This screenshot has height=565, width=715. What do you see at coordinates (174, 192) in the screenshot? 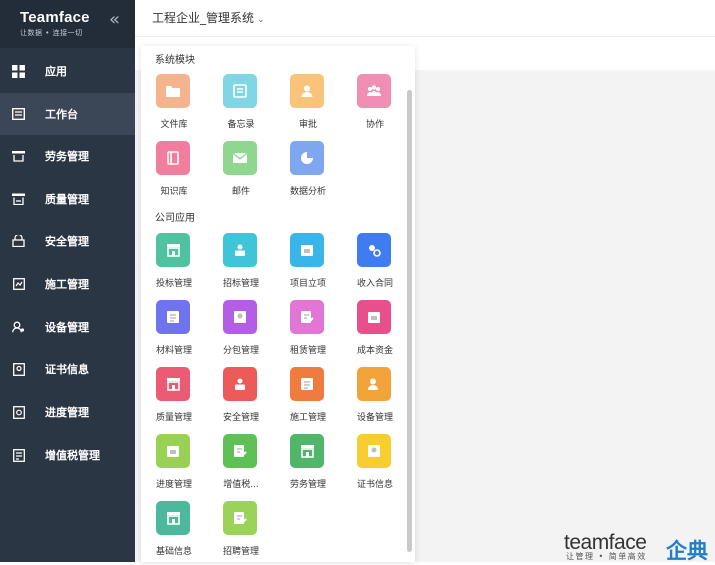
I see `app-label: 知识库` at bounding box center [174, 192].